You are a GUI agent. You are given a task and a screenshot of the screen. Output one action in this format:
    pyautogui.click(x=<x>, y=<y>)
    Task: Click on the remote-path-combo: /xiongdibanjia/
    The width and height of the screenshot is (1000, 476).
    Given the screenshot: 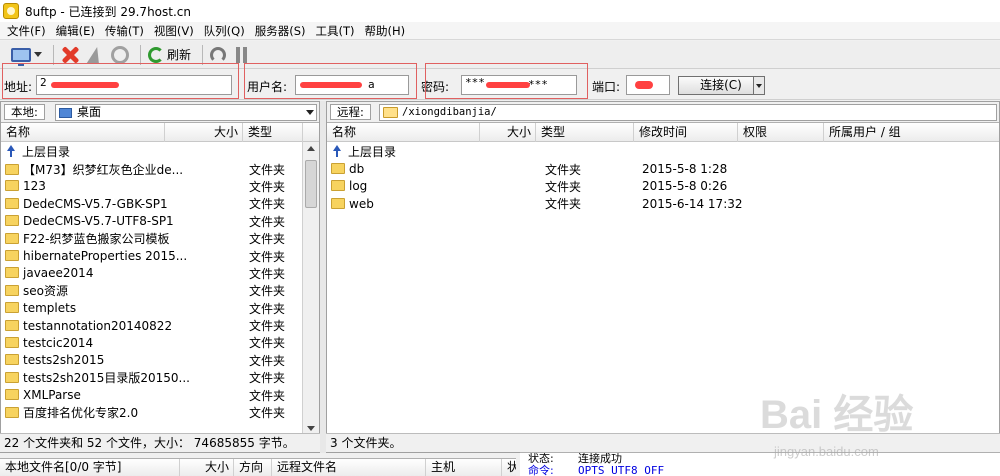 What is the action you would take?
    pyautogui.click(x=688, y=112)
    